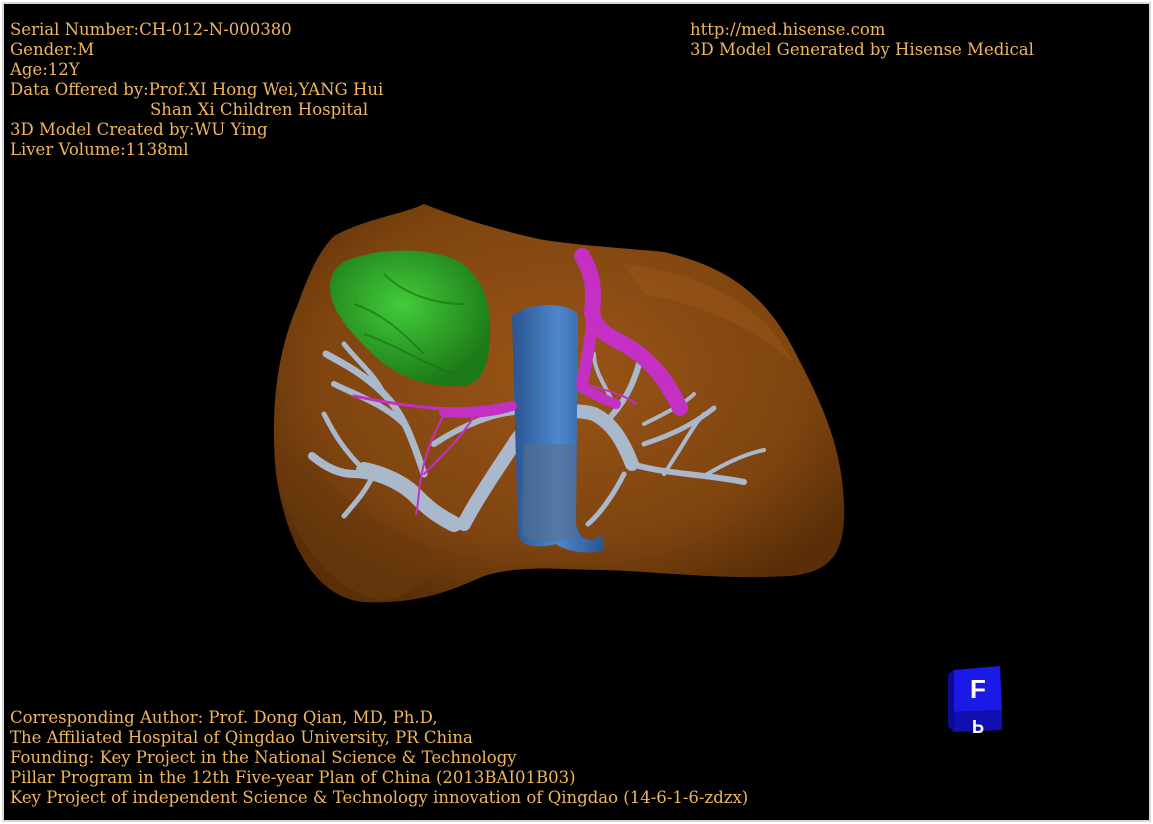  I want to click on hospital-name: Shan Xi Children Hospital, so click(259, 109).